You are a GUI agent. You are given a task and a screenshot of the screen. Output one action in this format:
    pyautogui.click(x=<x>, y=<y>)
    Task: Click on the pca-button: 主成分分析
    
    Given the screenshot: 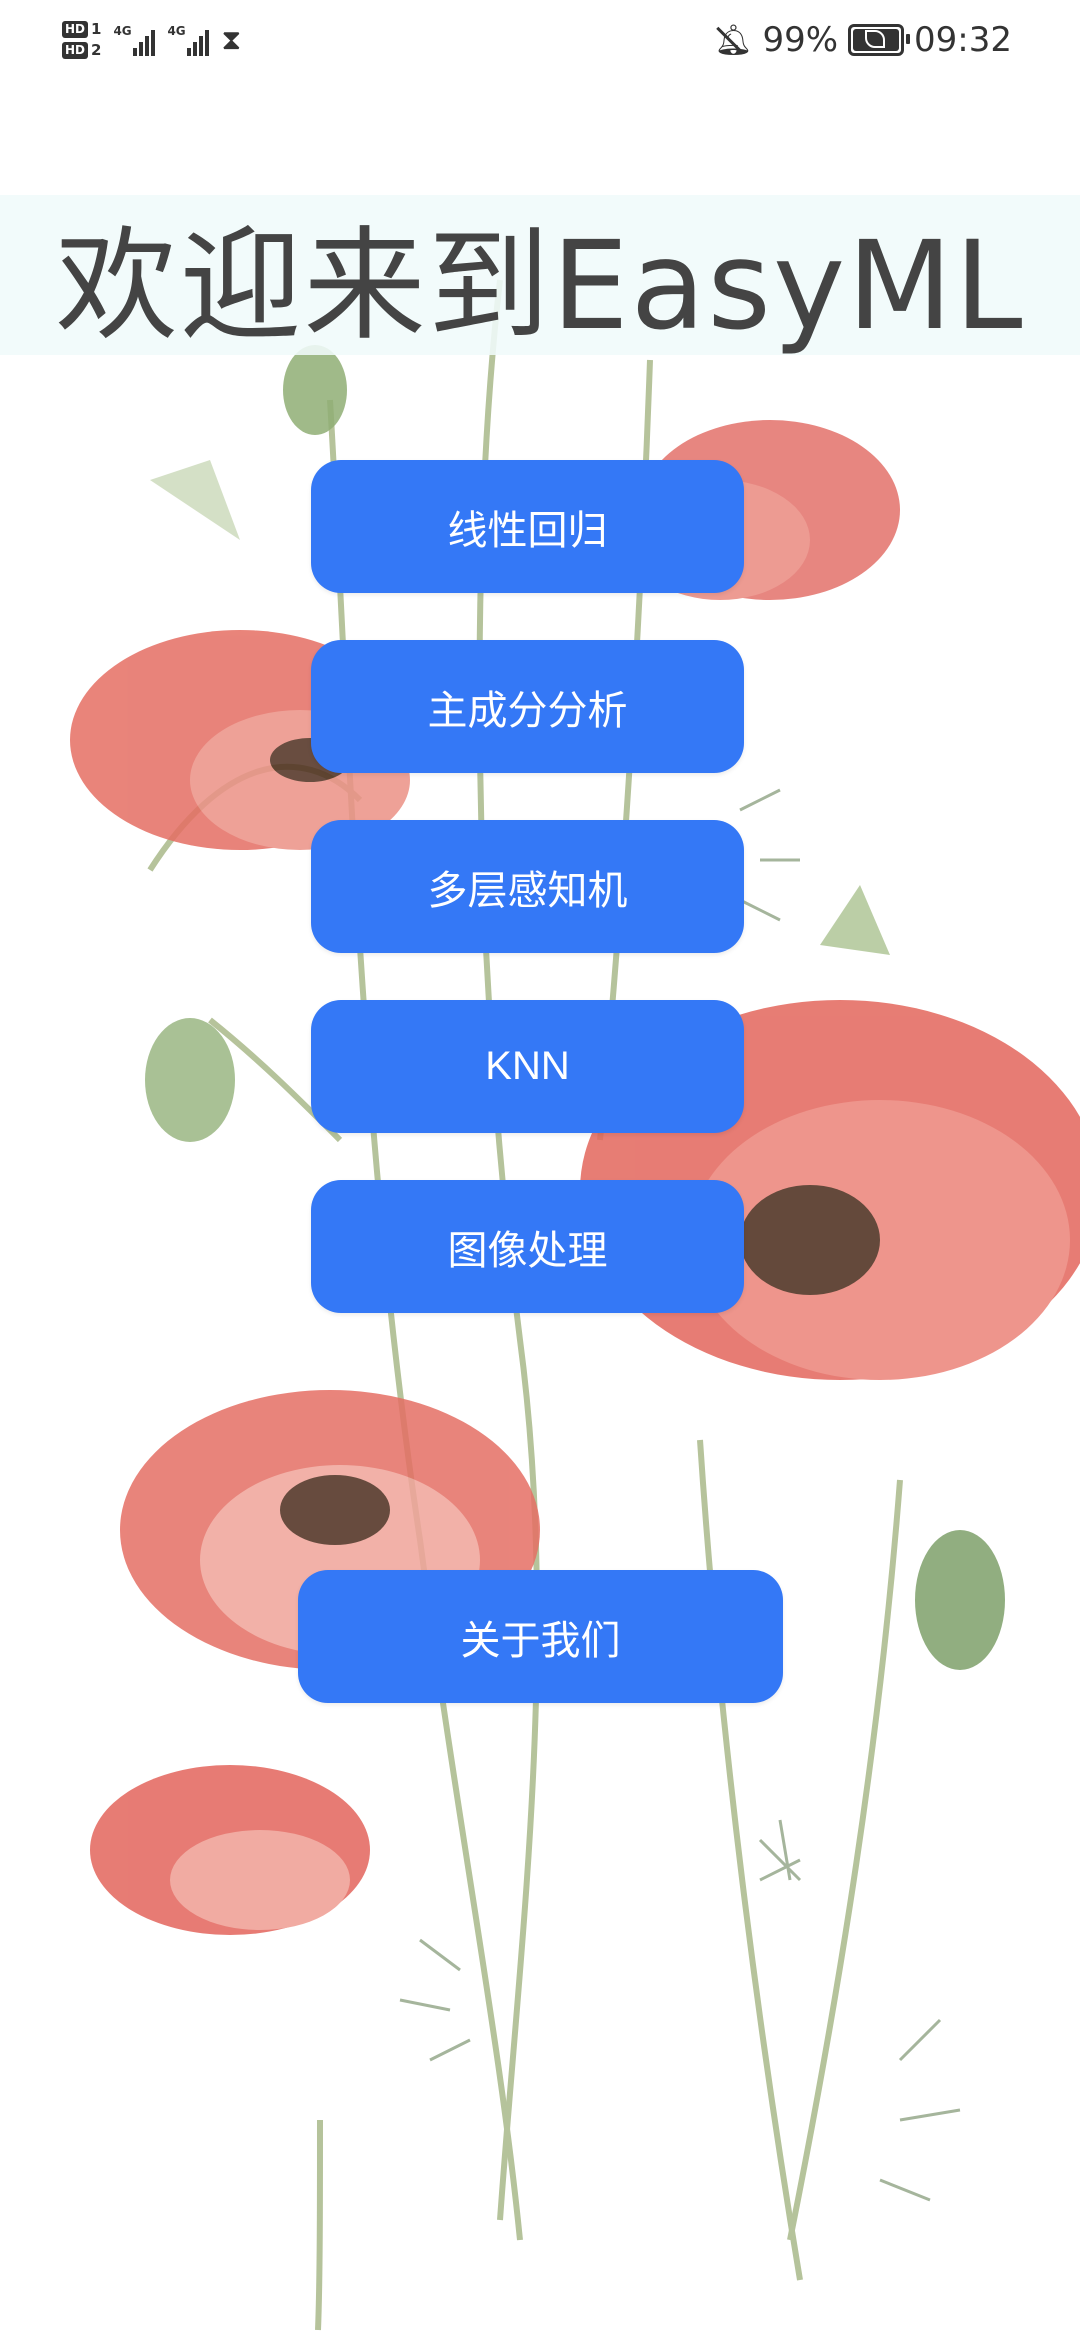 What is the action you would take?
    pyautogui.click(x=527, y=706)
    